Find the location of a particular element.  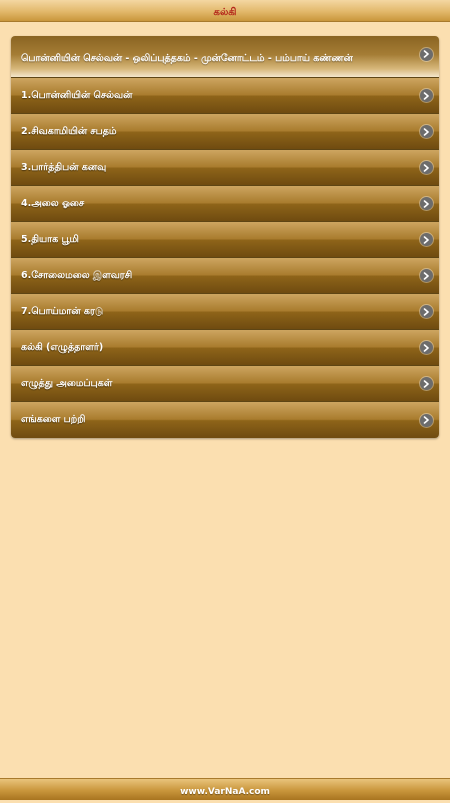

menu-item-label: 4.அலை ஓசை is located at coordinates (53, 203).